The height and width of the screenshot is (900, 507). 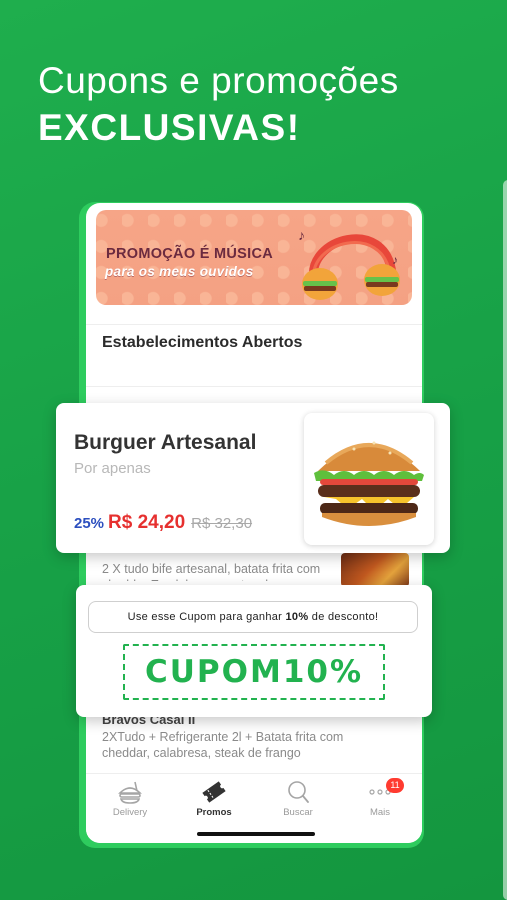 I want to click on banner-subtitle: para os meus ouvidos, so click(x=179, y=271).